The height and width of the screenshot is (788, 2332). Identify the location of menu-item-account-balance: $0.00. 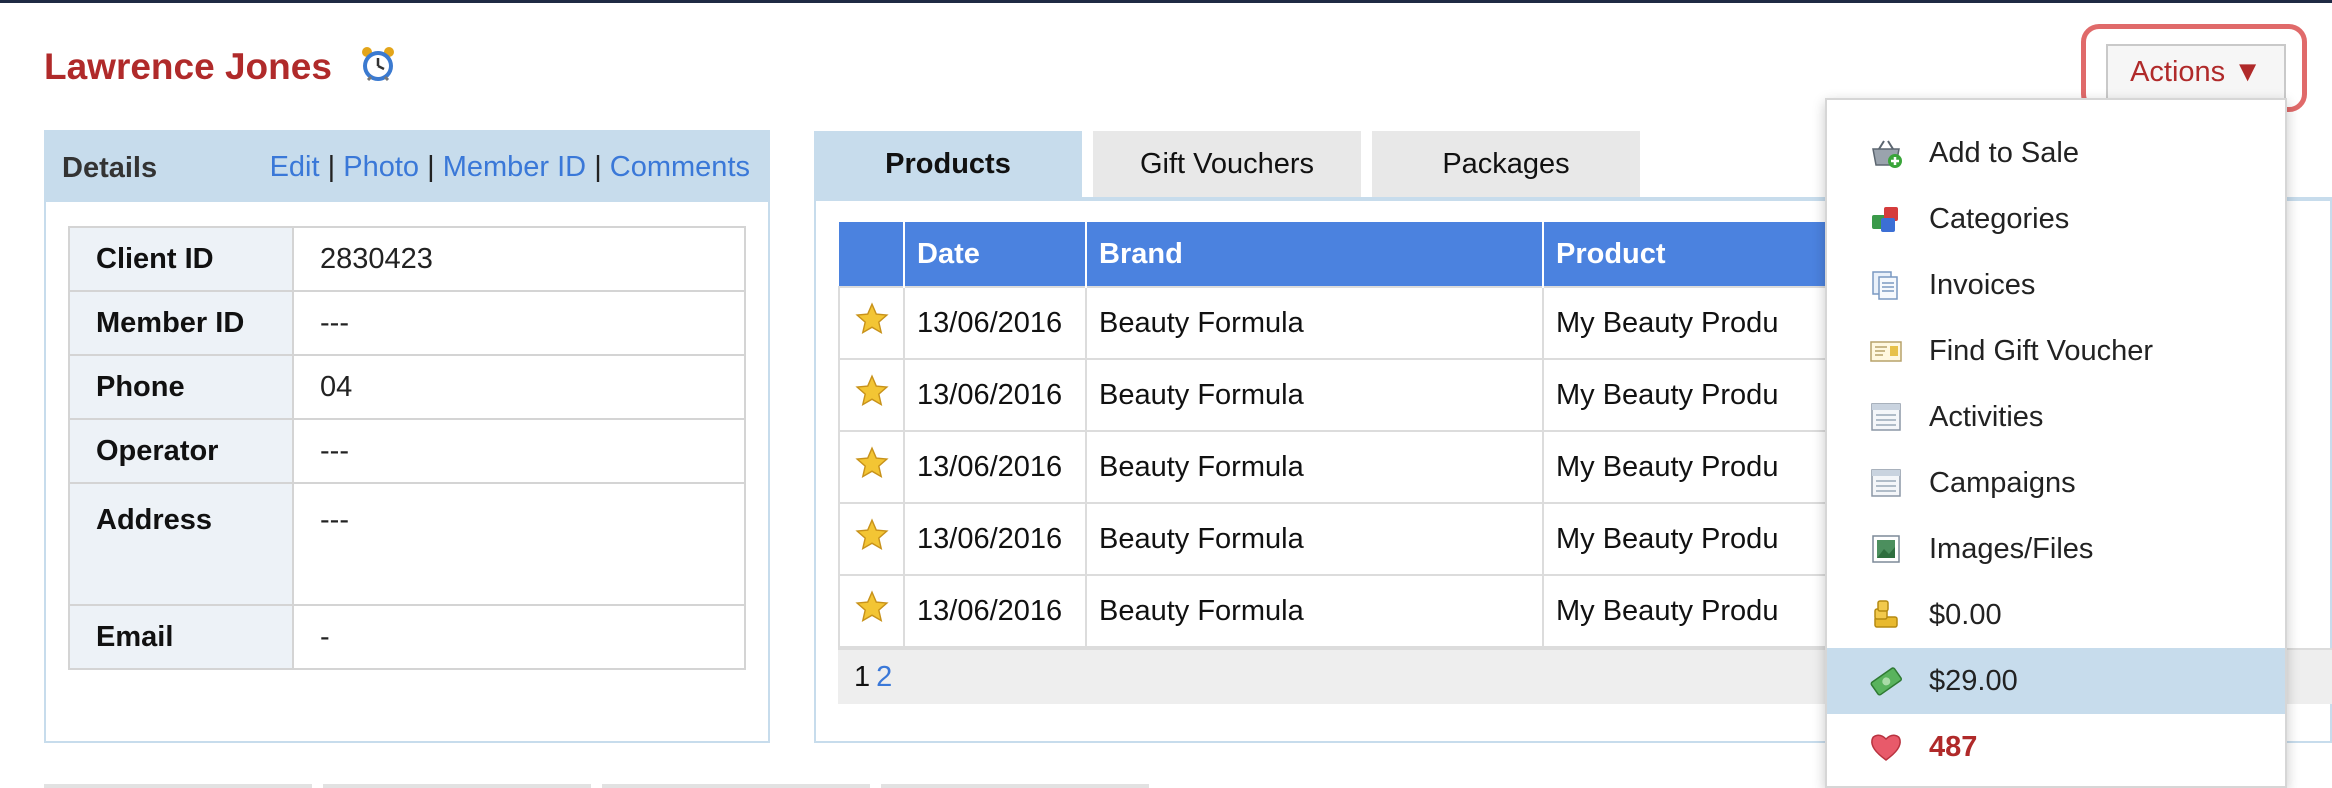
(2056, 615).